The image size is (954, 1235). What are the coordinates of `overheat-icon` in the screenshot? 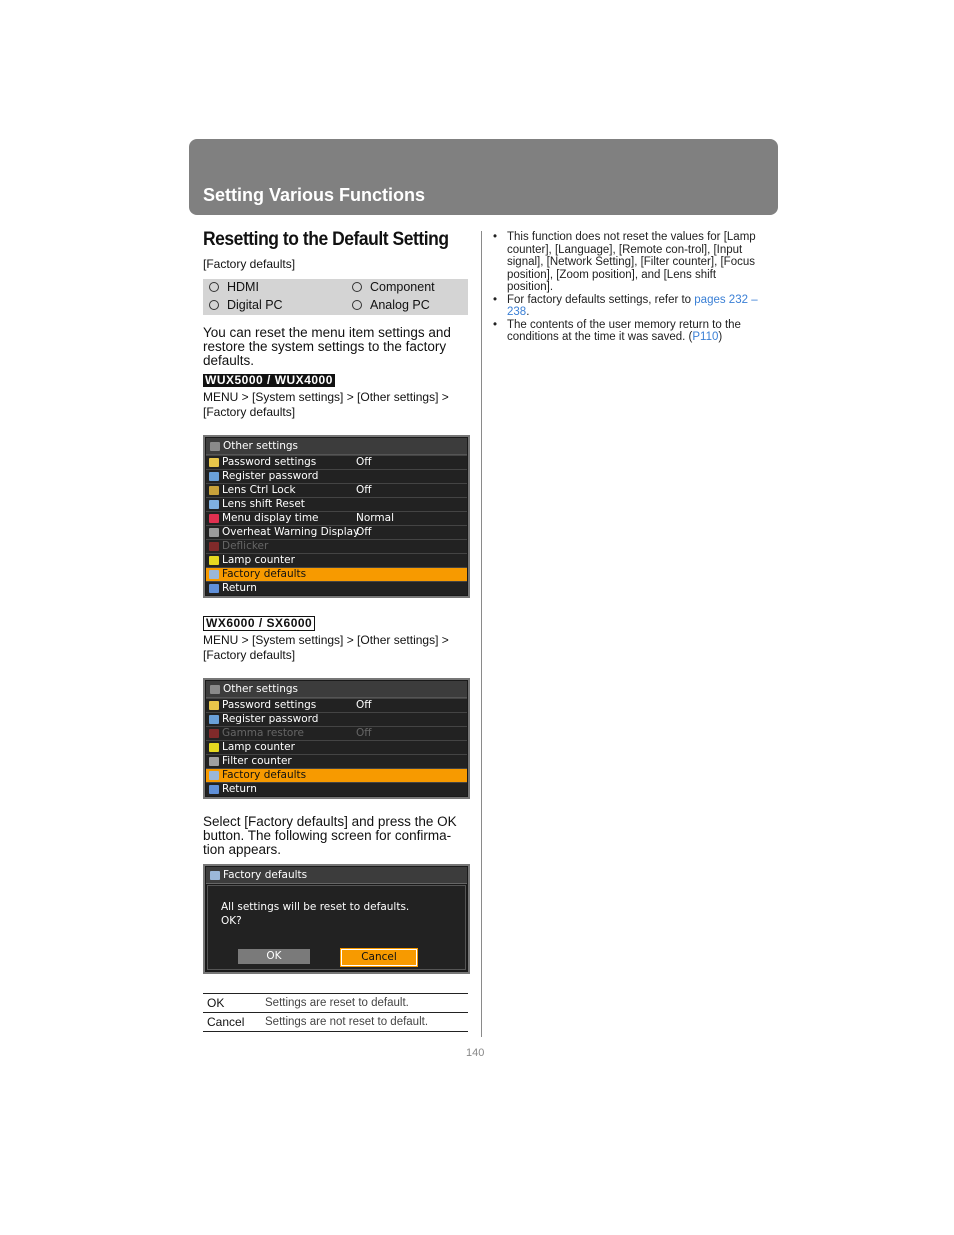 It's located at (214, 532).